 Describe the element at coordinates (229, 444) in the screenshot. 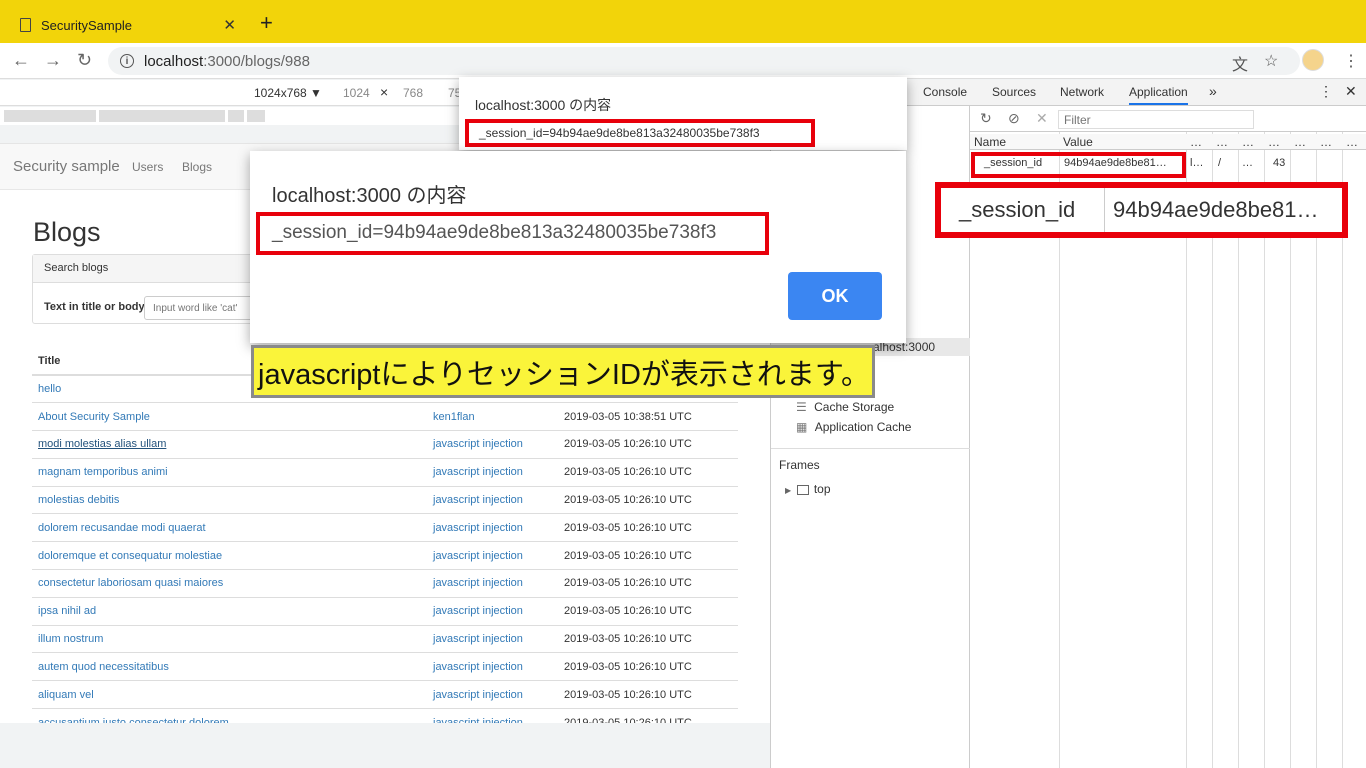

I see `blog-title-cell: modi molestias alias ullam` at that location.